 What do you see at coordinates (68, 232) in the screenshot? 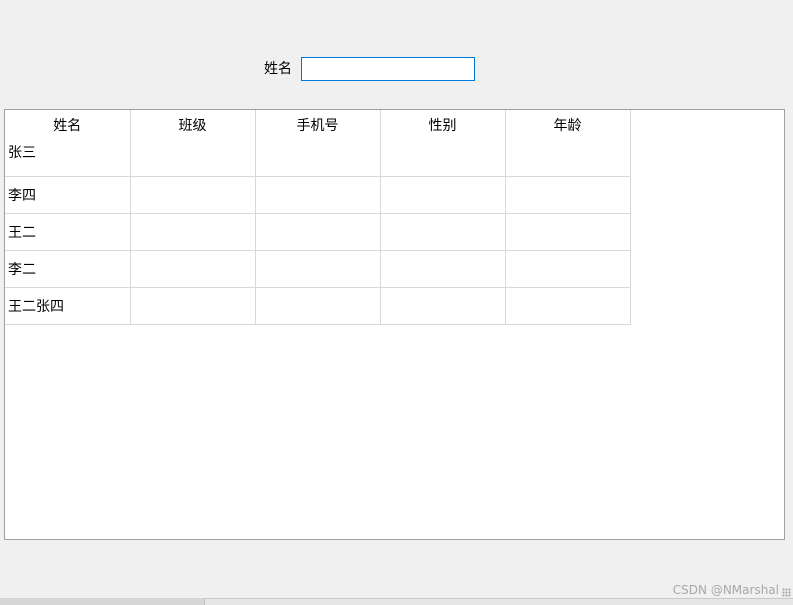
I see `table-cell: 王二` at bounding box center [68, 232].